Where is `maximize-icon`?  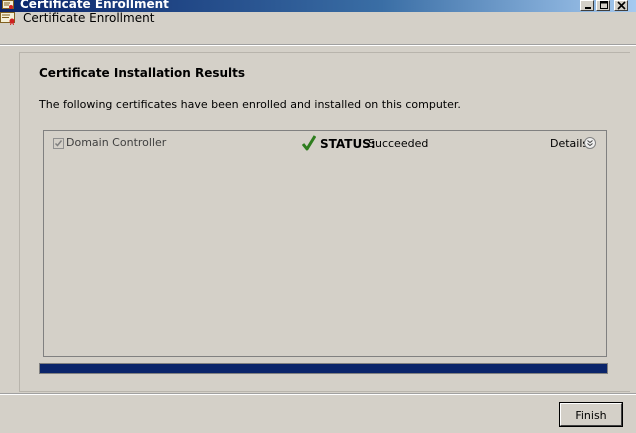
maximize-icon is located at coordinates (604, 5).